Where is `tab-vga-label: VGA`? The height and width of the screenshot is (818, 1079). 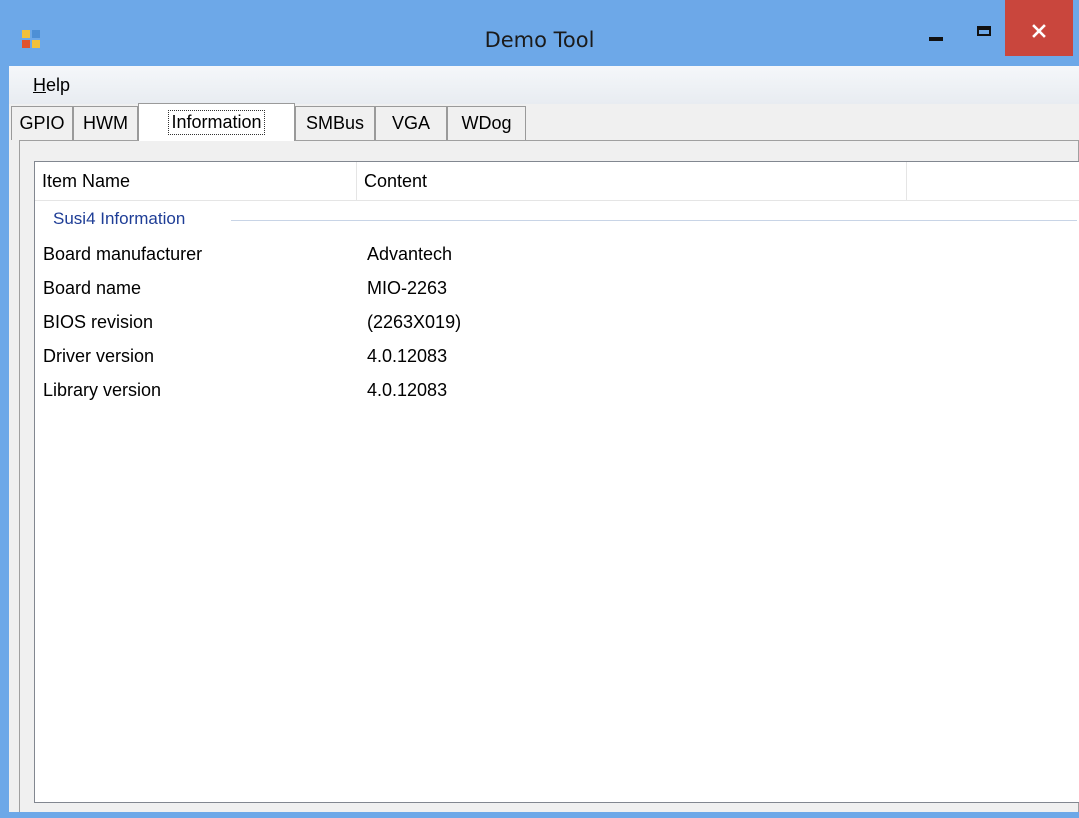
tab-vga-label: VGA is located at coordinates (410, 123).